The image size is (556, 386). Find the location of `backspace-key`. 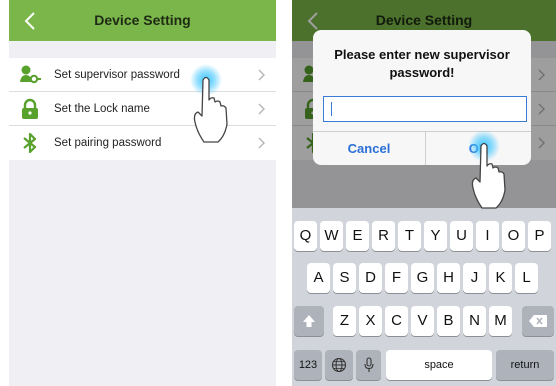

backspace-key is located at coordinates (538, 321).